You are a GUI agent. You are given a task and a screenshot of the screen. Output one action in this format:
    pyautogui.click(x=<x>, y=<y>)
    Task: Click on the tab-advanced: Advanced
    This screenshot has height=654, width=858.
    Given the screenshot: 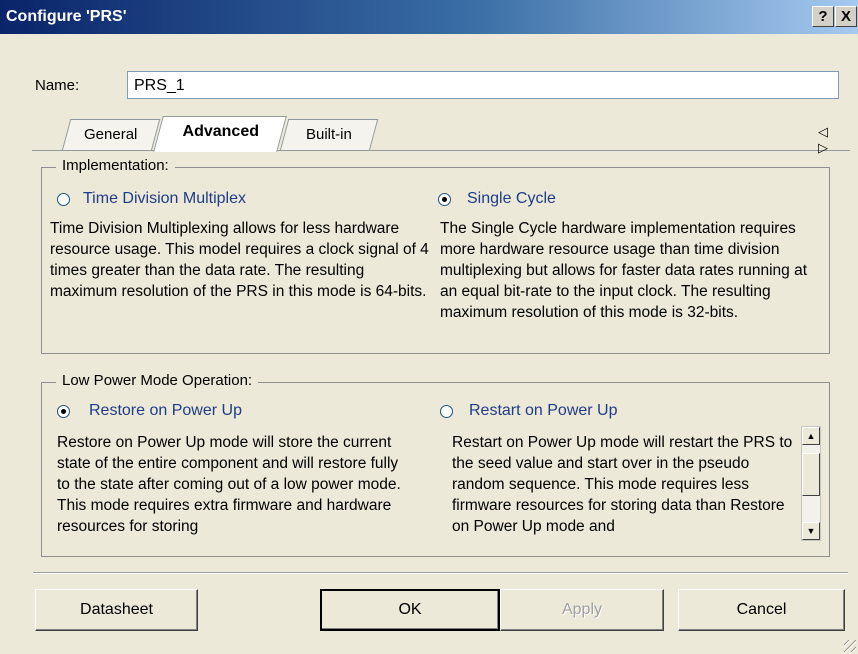 What is the action you would take?
    pyautogui.click(x=220, y=134)
    